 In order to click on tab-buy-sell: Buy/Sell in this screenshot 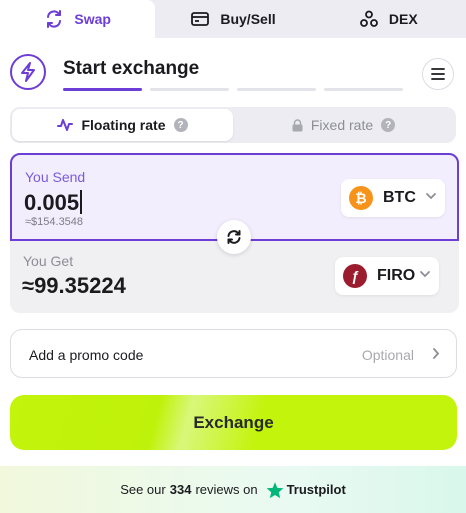, I will do `click(232, 19)`.